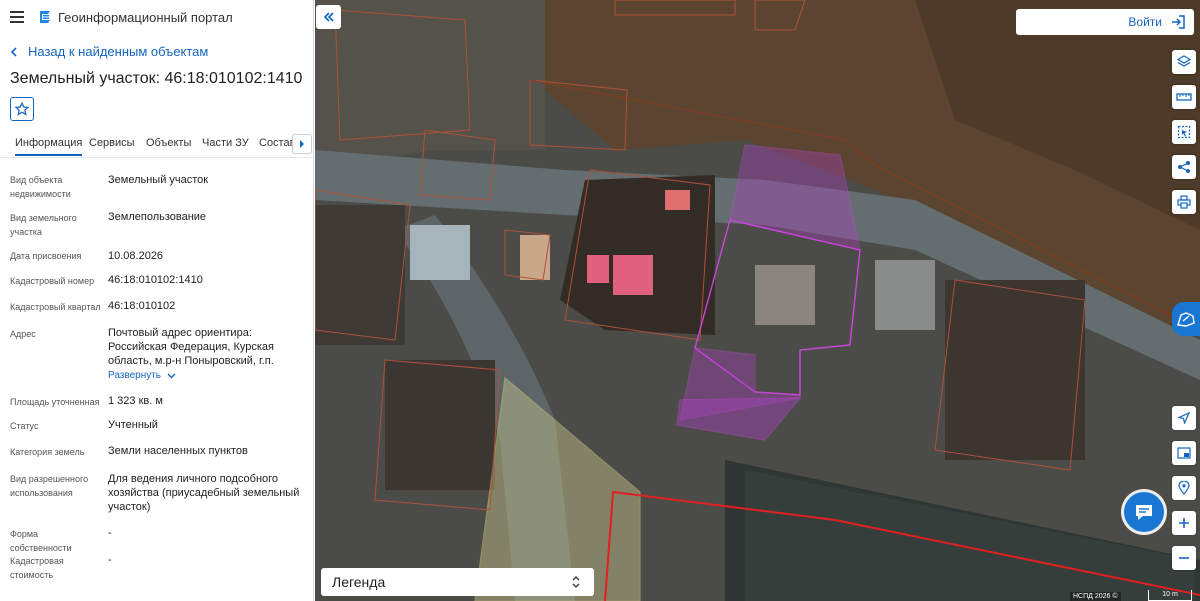 This screenshot has width=1200, height=601. I want to click on basemap-icon, so click(1184, 453).